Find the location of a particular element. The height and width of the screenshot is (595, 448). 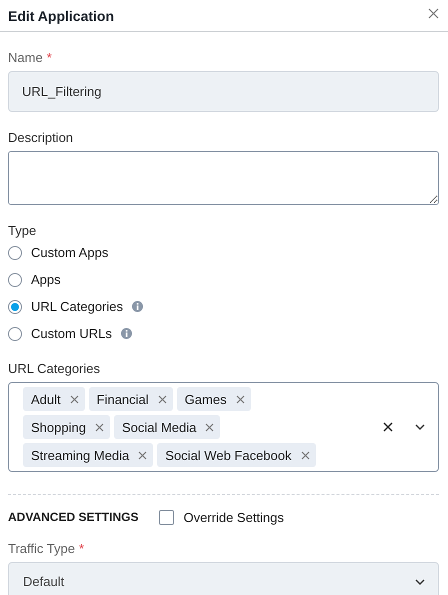

tag-chip: Streaming Media is located at coordinates (88, 455).